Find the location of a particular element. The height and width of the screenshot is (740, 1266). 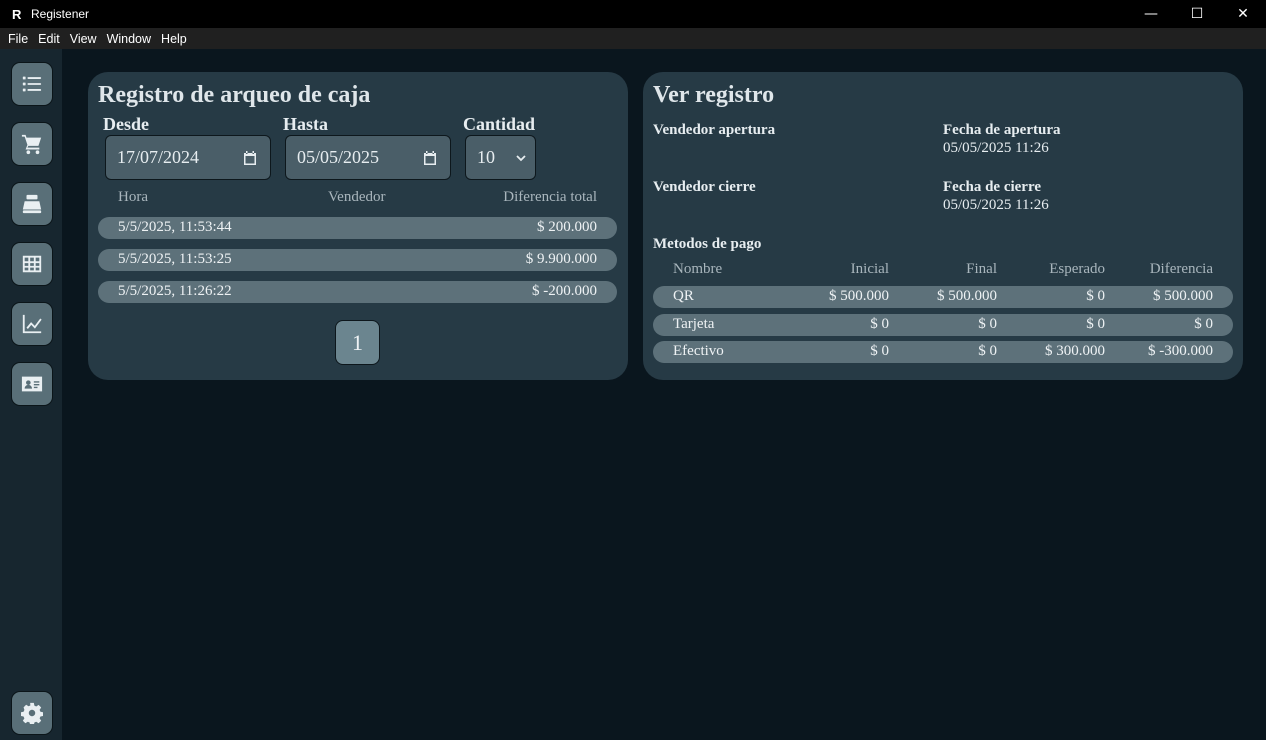

hasta-value: 05/05/2025 is located at coordinates (338, 157).